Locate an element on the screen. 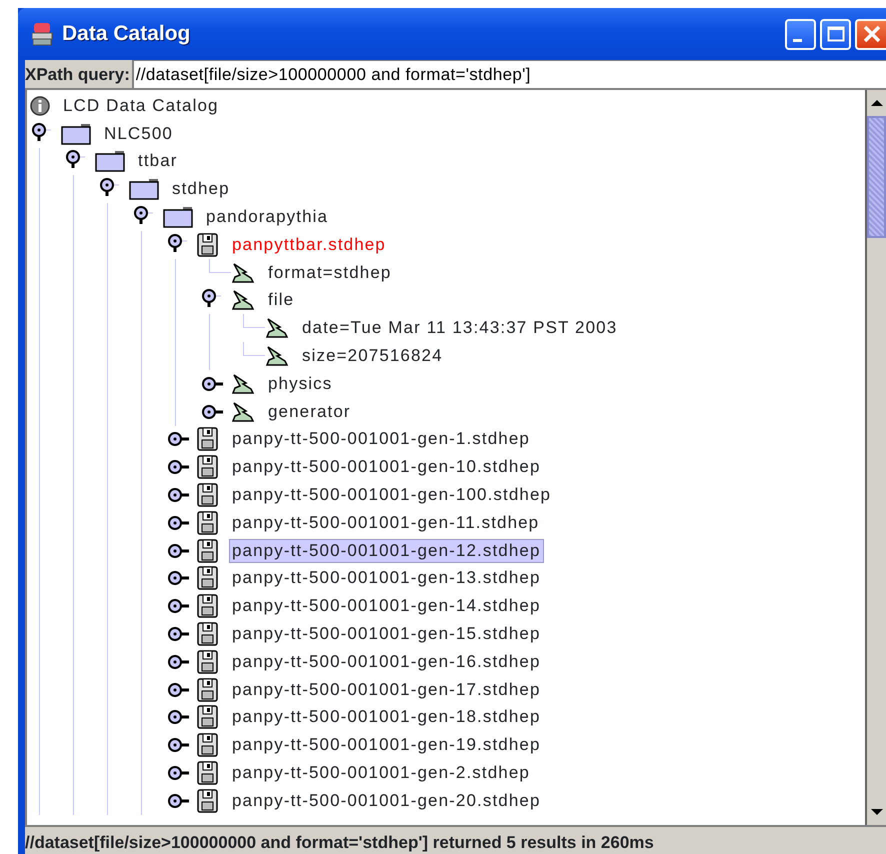 The image size is (886, 854). scrollbar is located at coordinates (875, 457).